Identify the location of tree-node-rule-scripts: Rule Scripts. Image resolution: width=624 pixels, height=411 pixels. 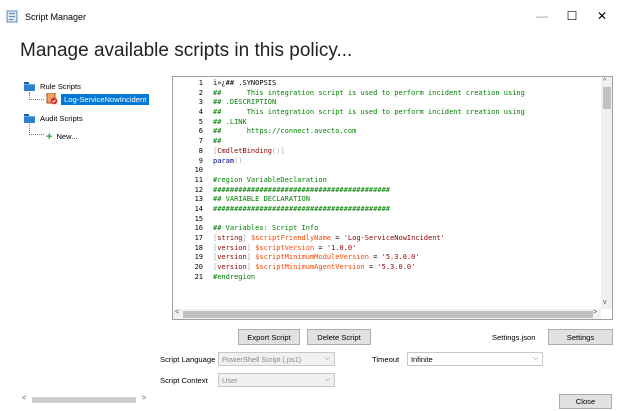
(52, 86).